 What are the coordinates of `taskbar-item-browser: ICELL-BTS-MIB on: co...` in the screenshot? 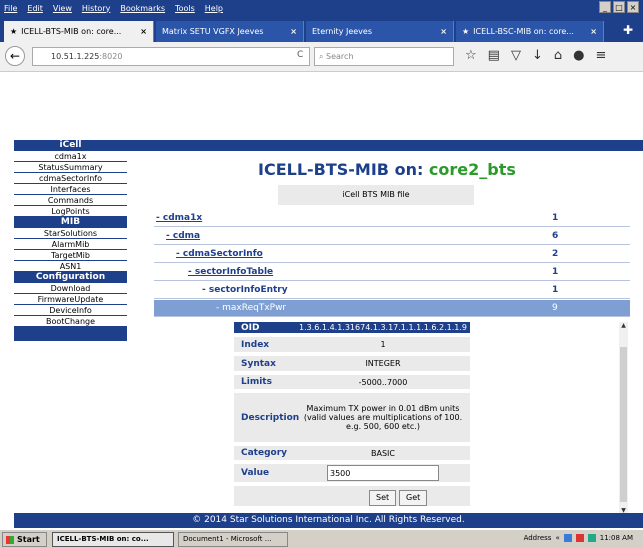 It's located at (113, 539).